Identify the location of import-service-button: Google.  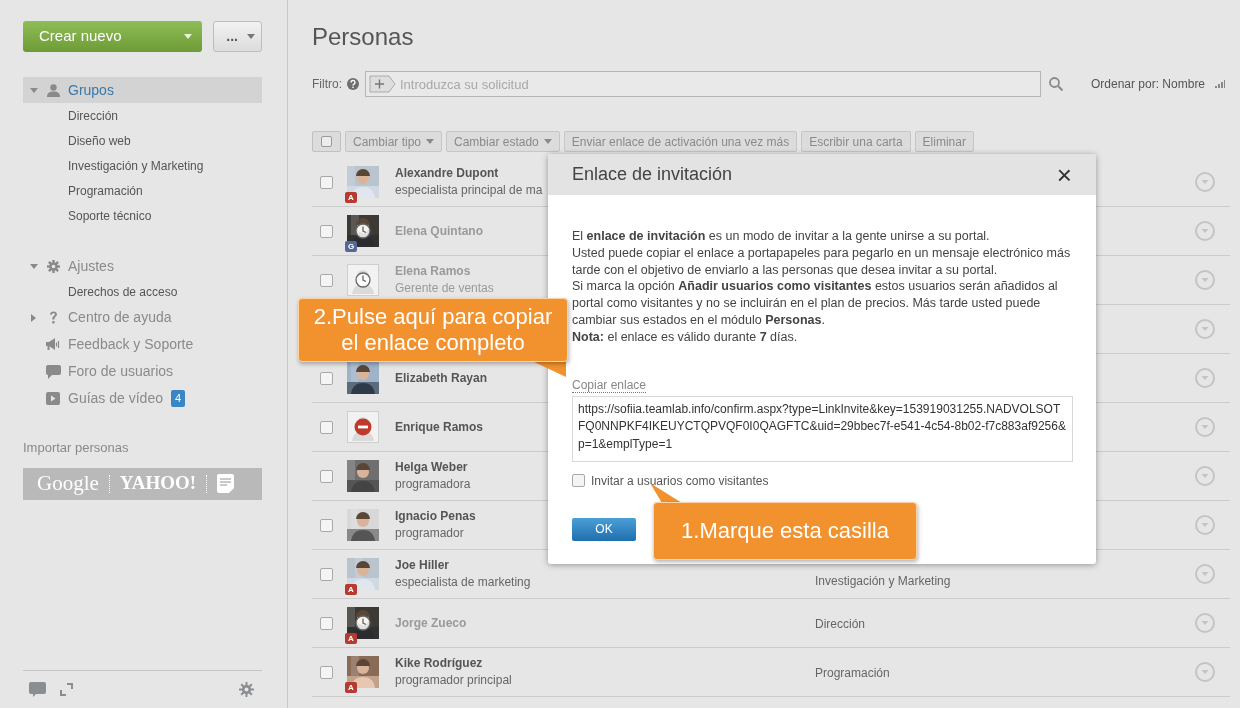
(68, 483).